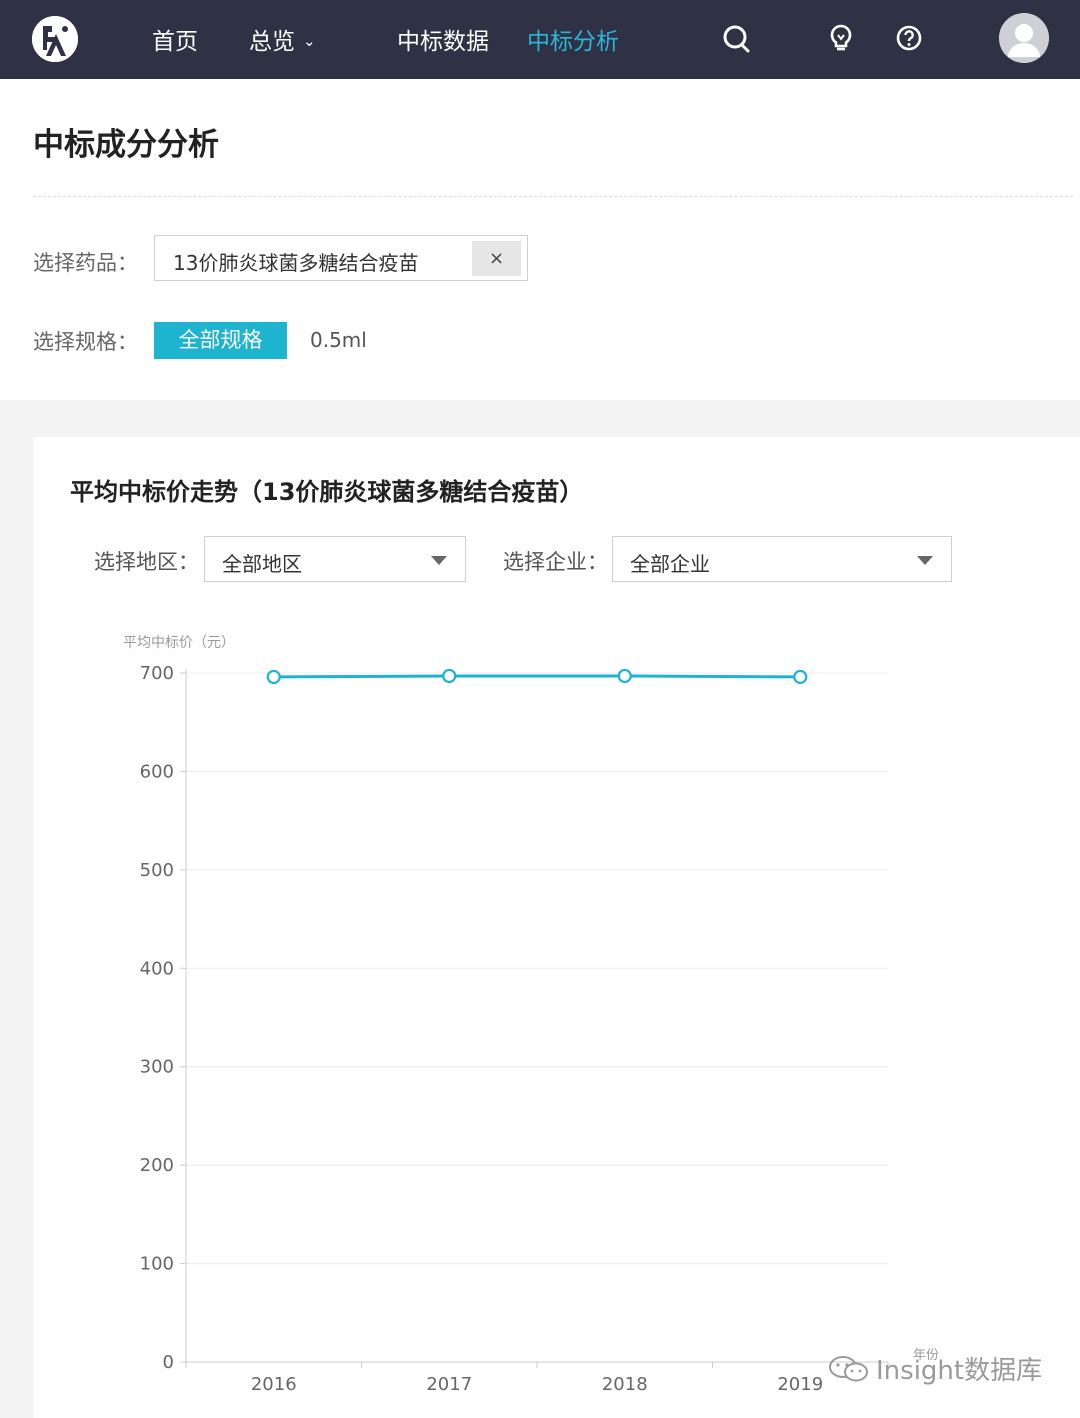 The width and height of the screenshot is (1080, 1418). I want to click on y-tick-label: 400, so click(157, 968).